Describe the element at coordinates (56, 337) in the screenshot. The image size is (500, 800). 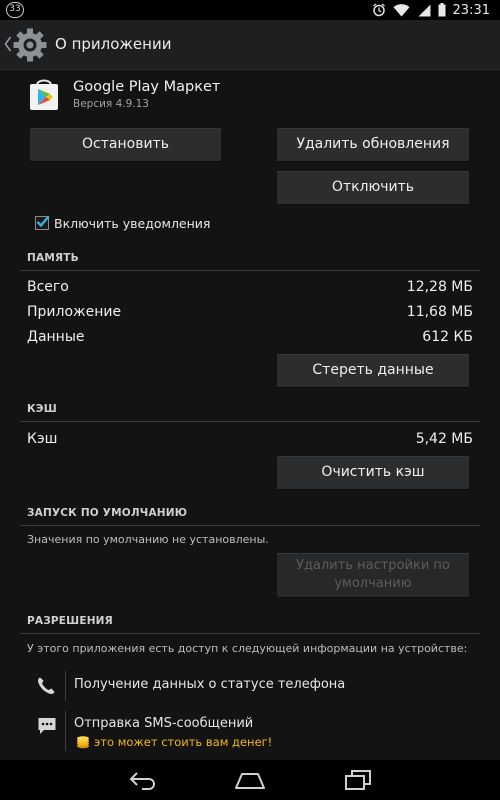
I see `storage-data-label: Данные` at that location.